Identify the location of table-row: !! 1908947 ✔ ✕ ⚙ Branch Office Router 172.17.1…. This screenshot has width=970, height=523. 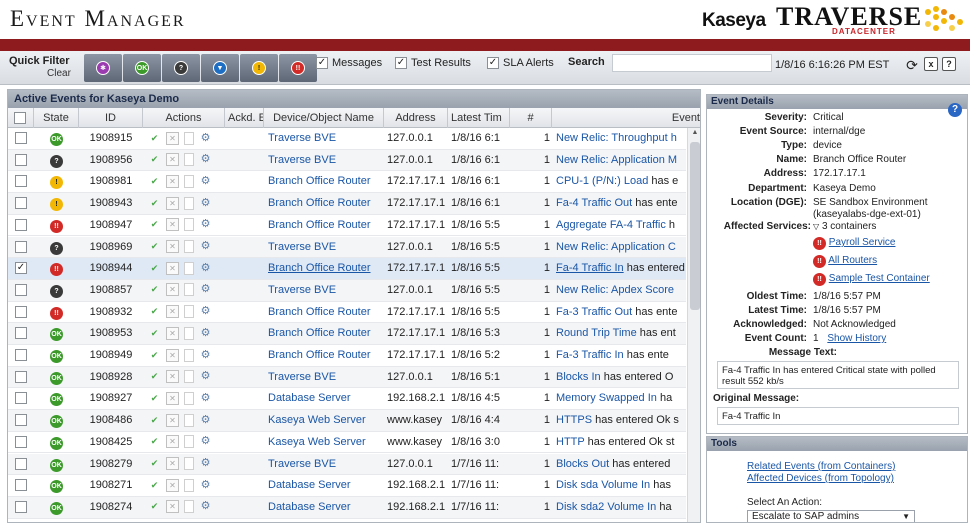
(347, 226).